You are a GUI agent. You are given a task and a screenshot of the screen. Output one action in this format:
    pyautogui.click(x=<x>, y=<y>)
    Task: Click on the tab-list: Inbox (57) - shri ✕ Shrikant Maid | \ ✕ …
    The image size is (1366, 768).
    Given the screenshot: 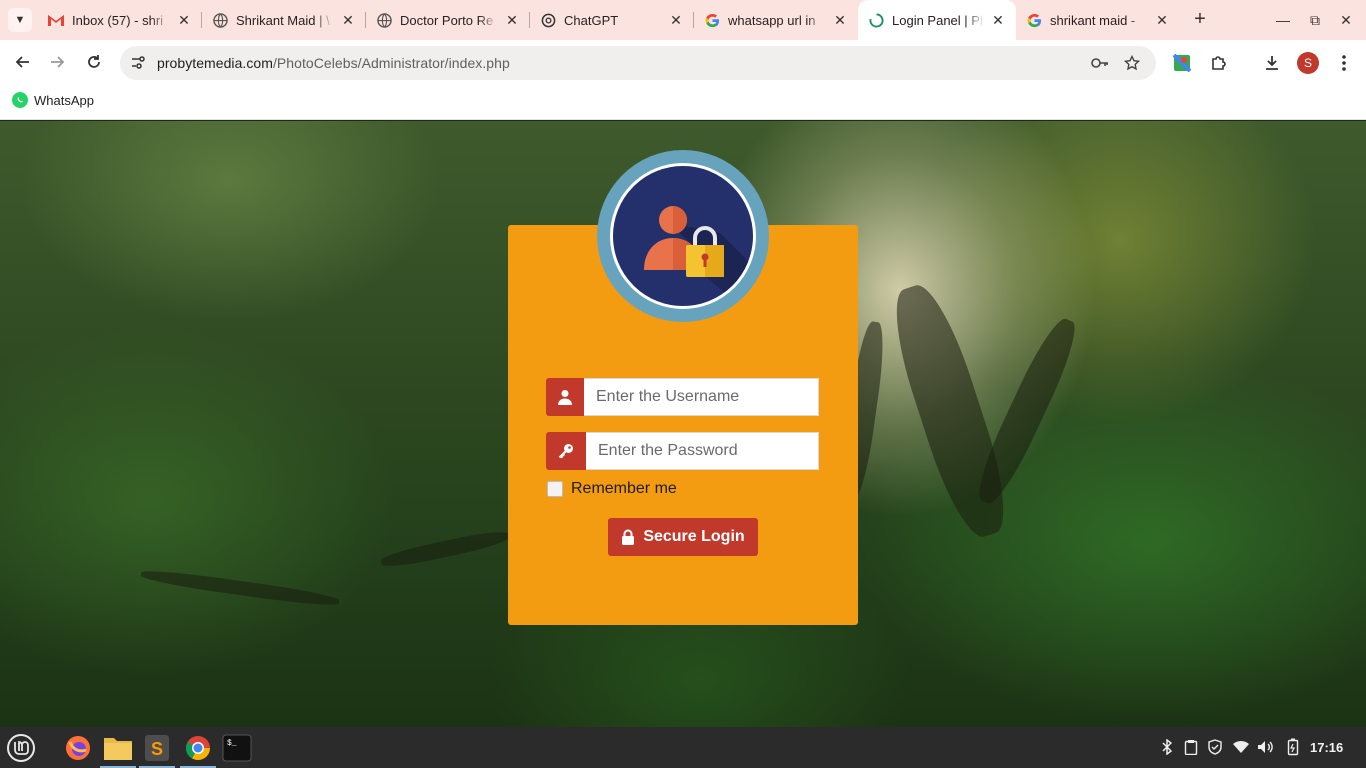 What is the action you would take?
    pyautogui.click(x=609, y=20)
    